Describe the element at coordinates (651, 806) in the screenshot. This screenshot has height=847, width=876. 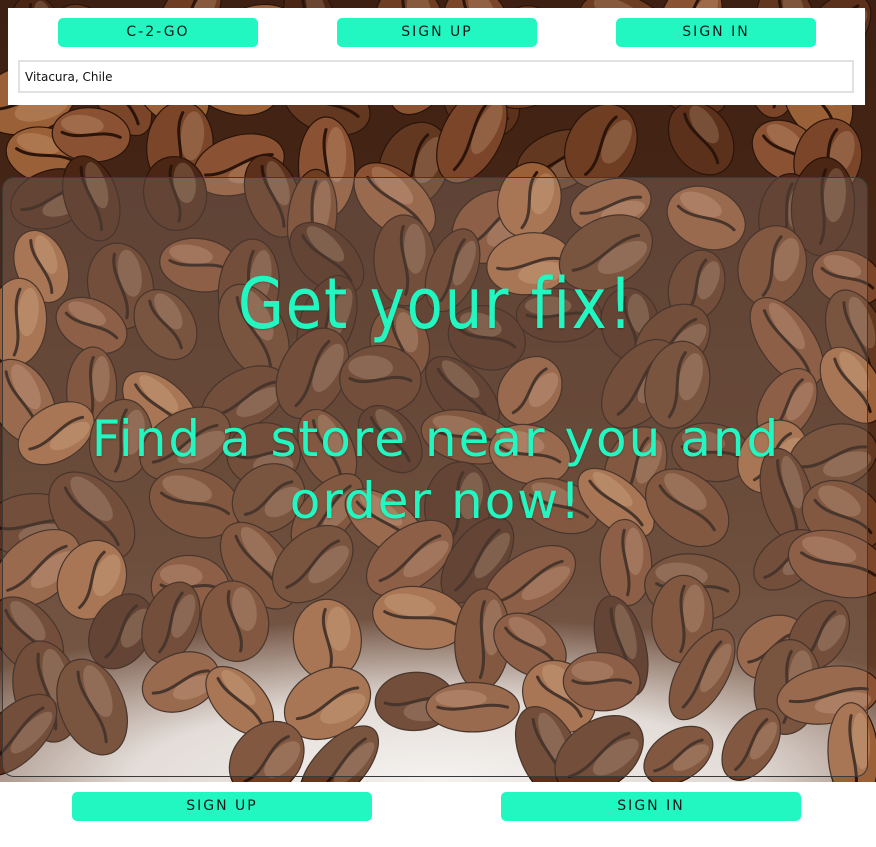
I see `signin-button-bottom: SIGN IN` at that location.